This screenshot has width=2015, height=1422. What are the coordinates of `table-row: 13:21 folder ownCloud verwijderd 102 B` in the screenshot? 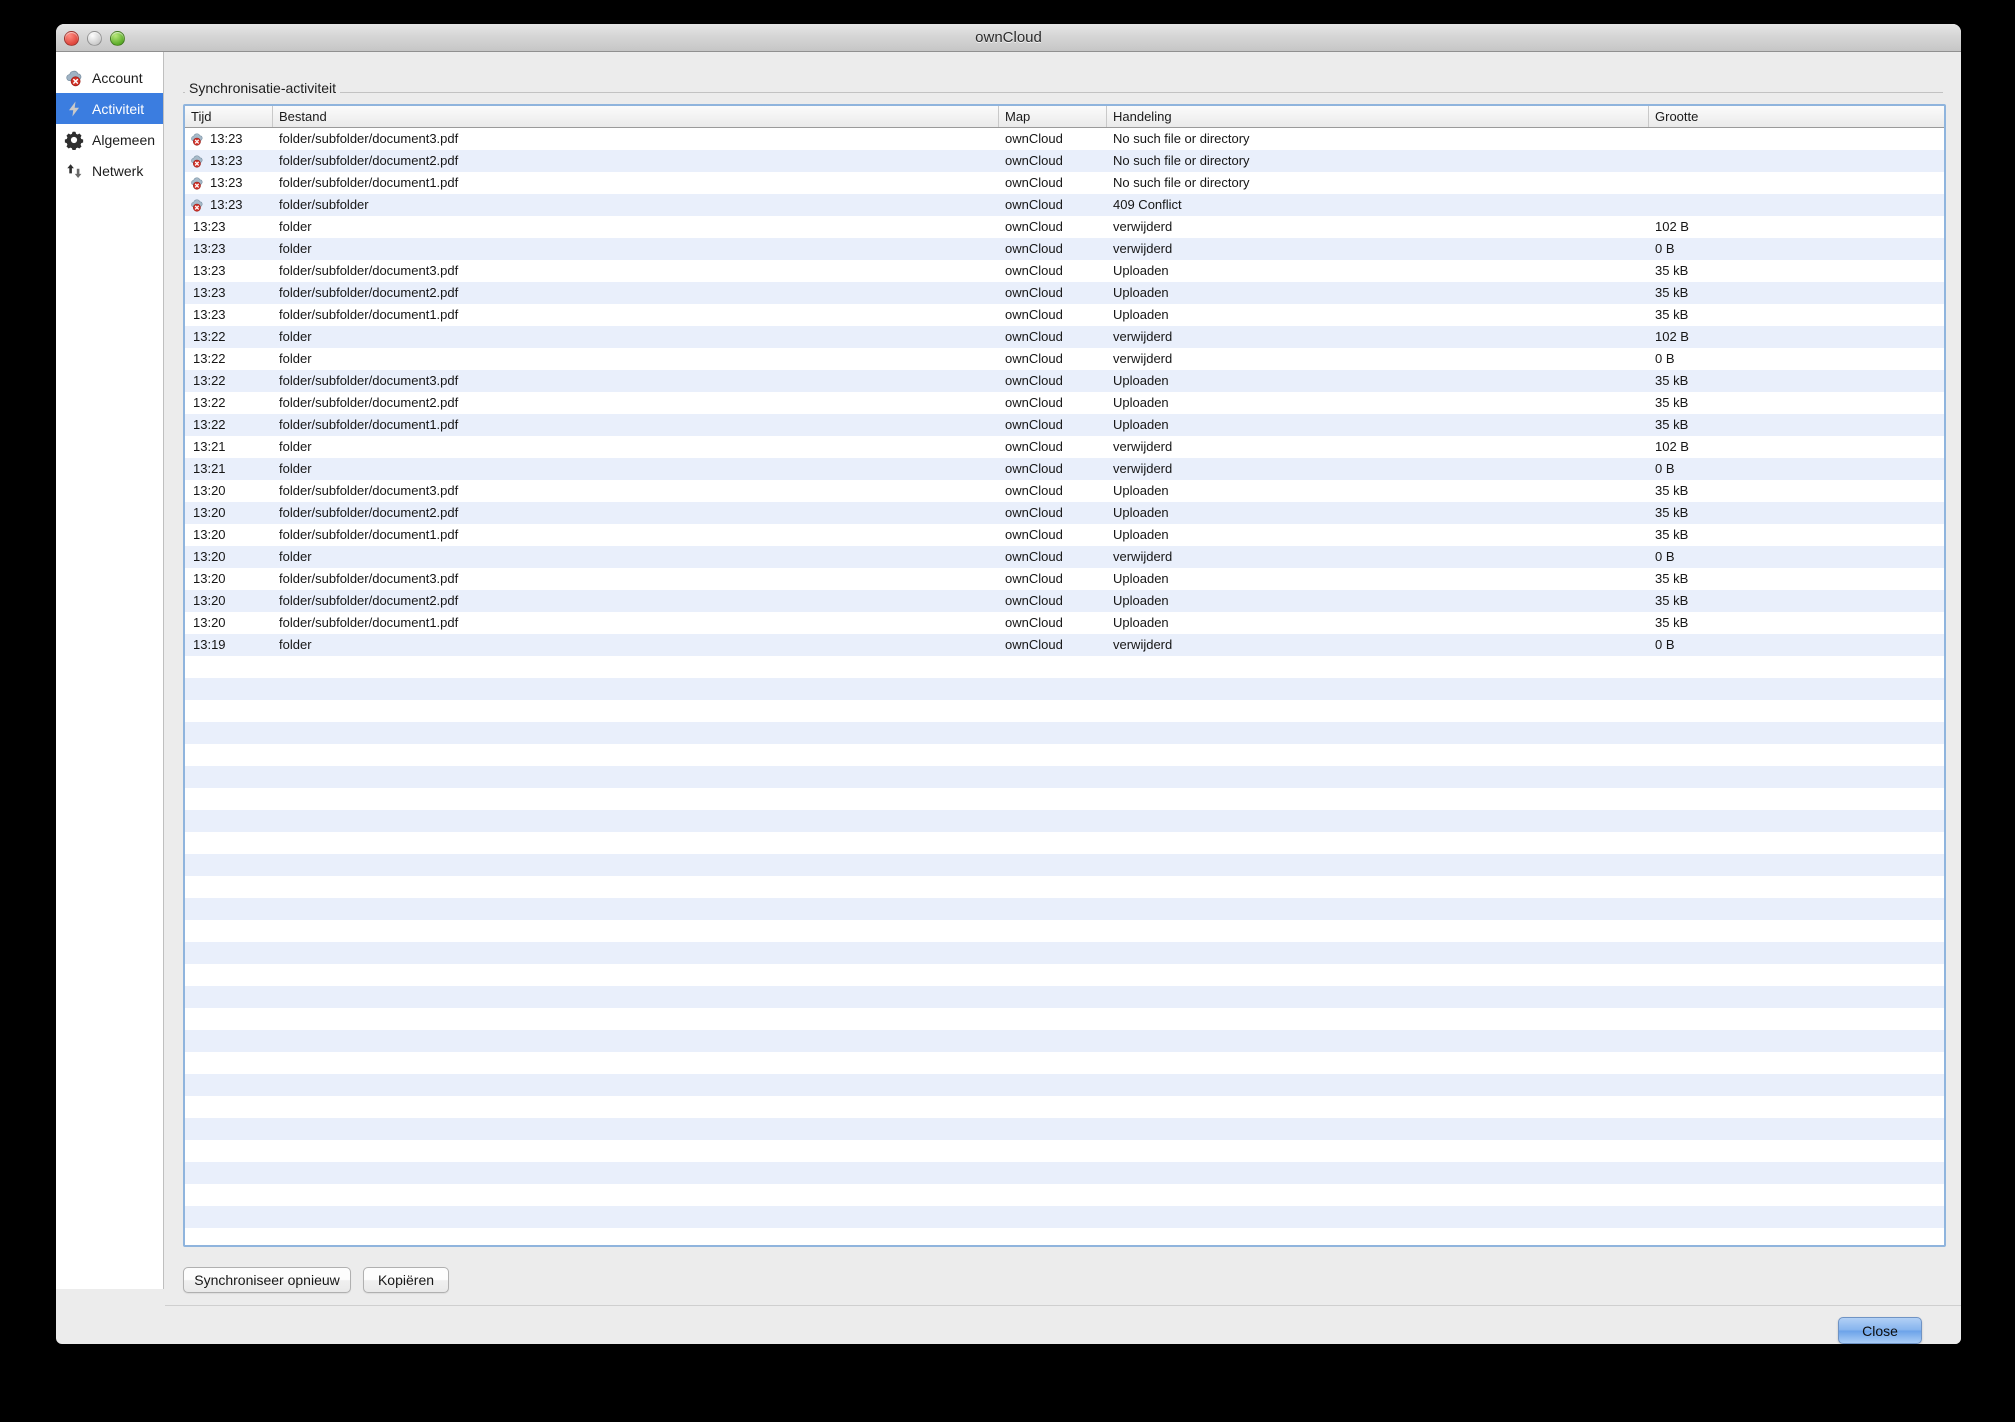 It's located at (1064, 447).